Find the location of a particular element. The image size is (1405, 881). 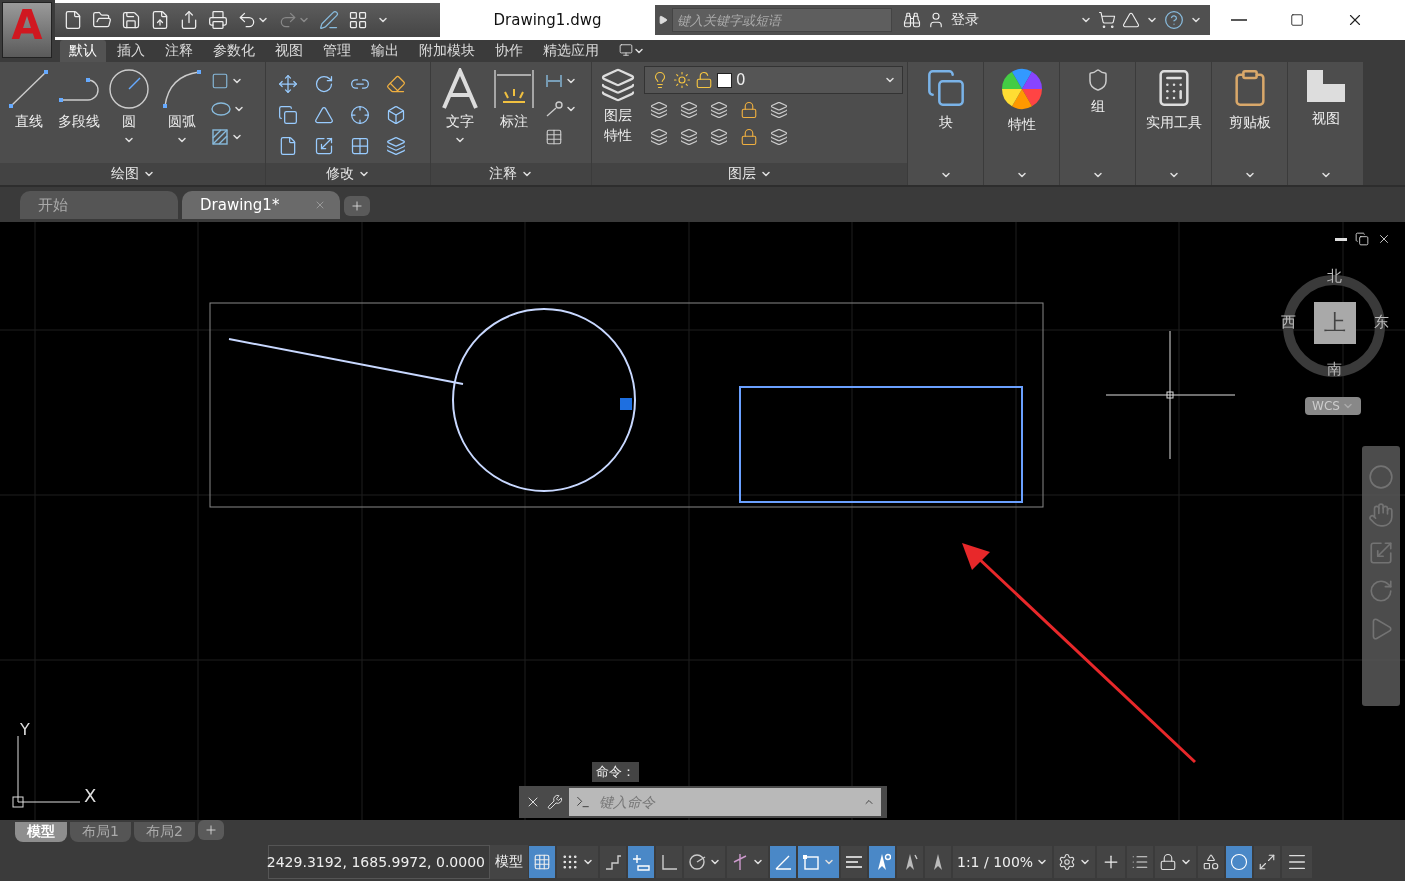

square-snap-icon is located at coordinates (811, 862).